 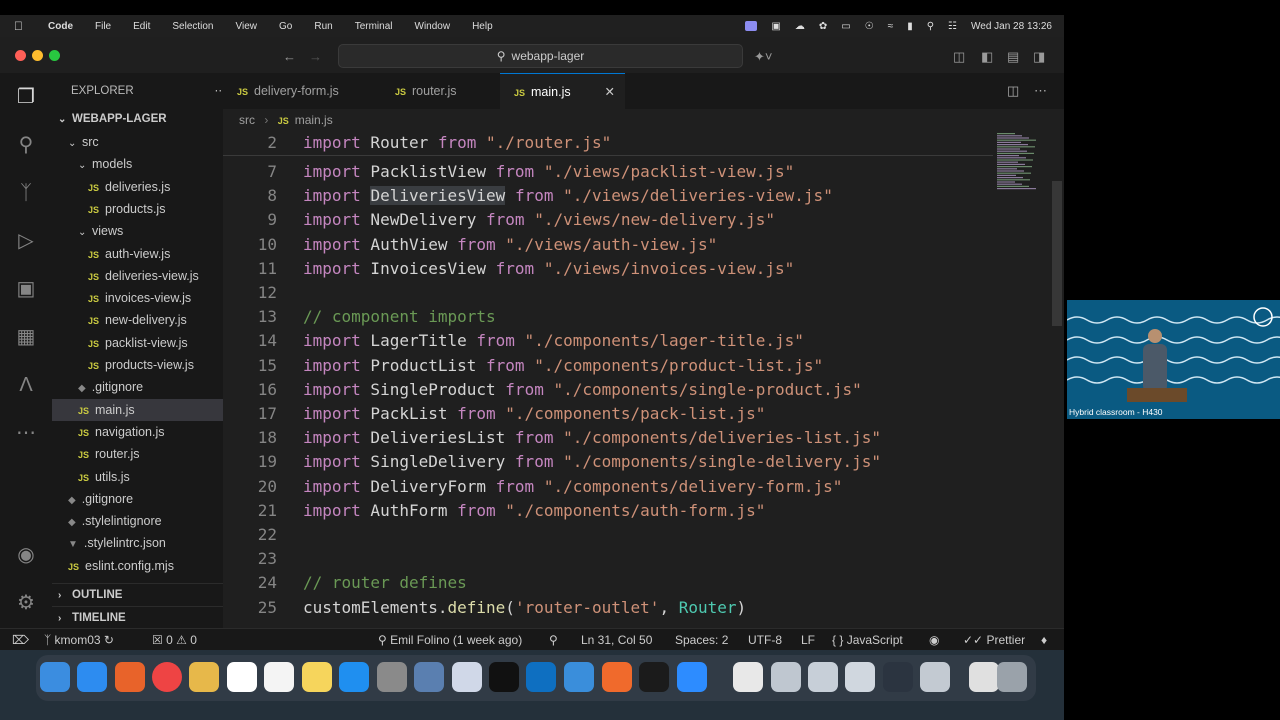 I want to click on calendar-icon, so click(x=242, y=677).